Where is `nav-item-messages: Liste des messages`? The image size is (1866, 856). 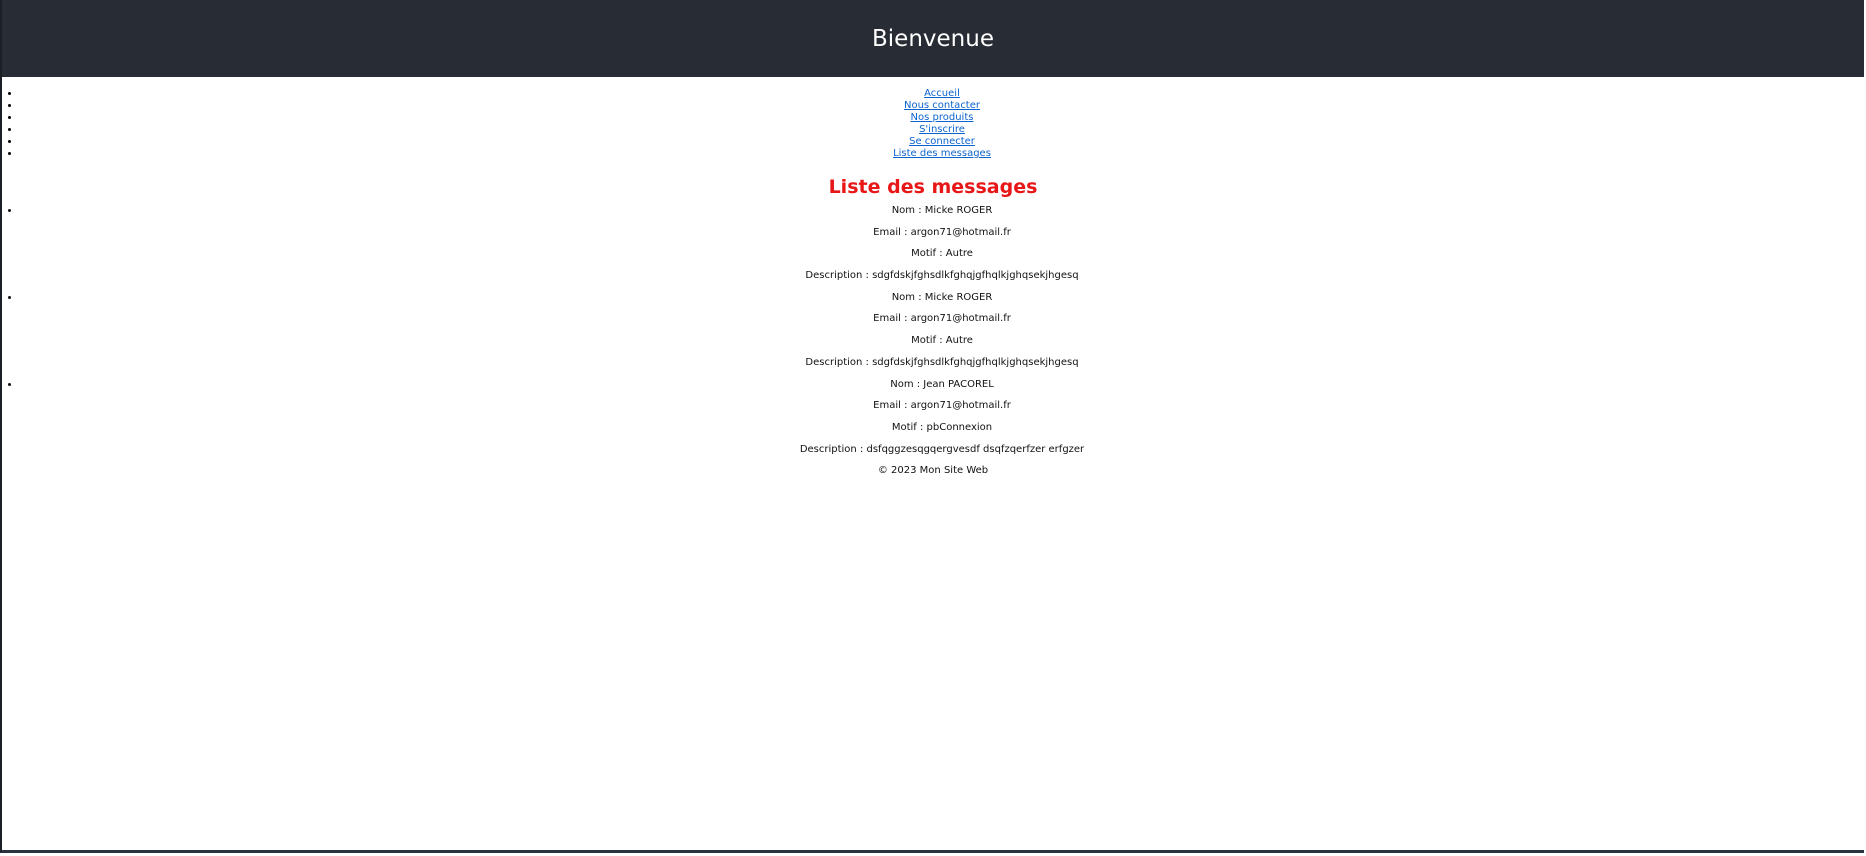
nav-item-messages: Liste des messages is located at coordinates (942, 154).